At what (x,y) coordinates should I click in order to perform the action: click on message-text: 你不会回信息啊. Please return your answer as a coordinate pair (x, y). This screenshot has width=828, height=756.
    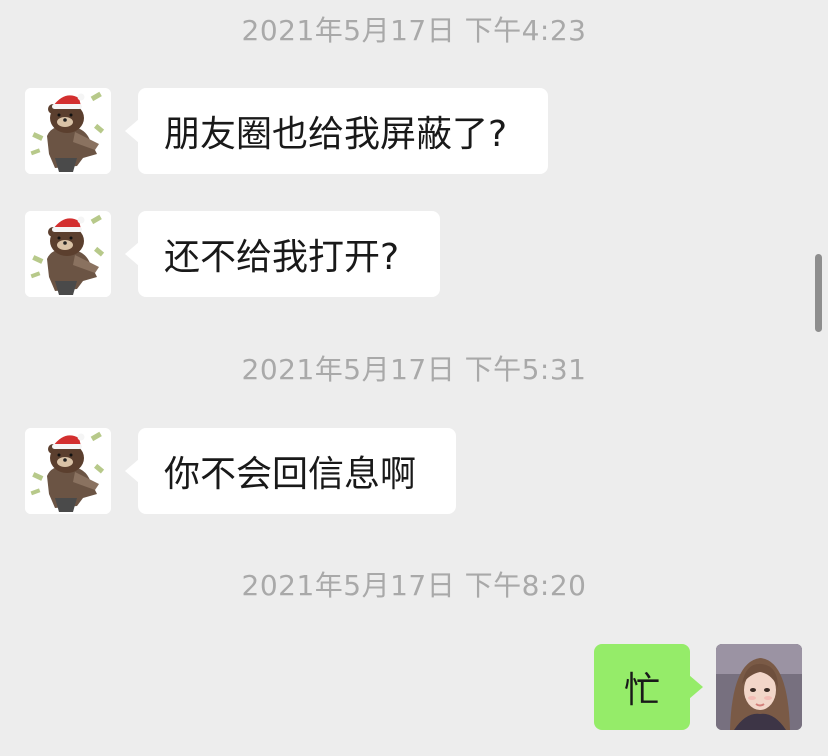
    Looking at the image, I should click on (290, 474).